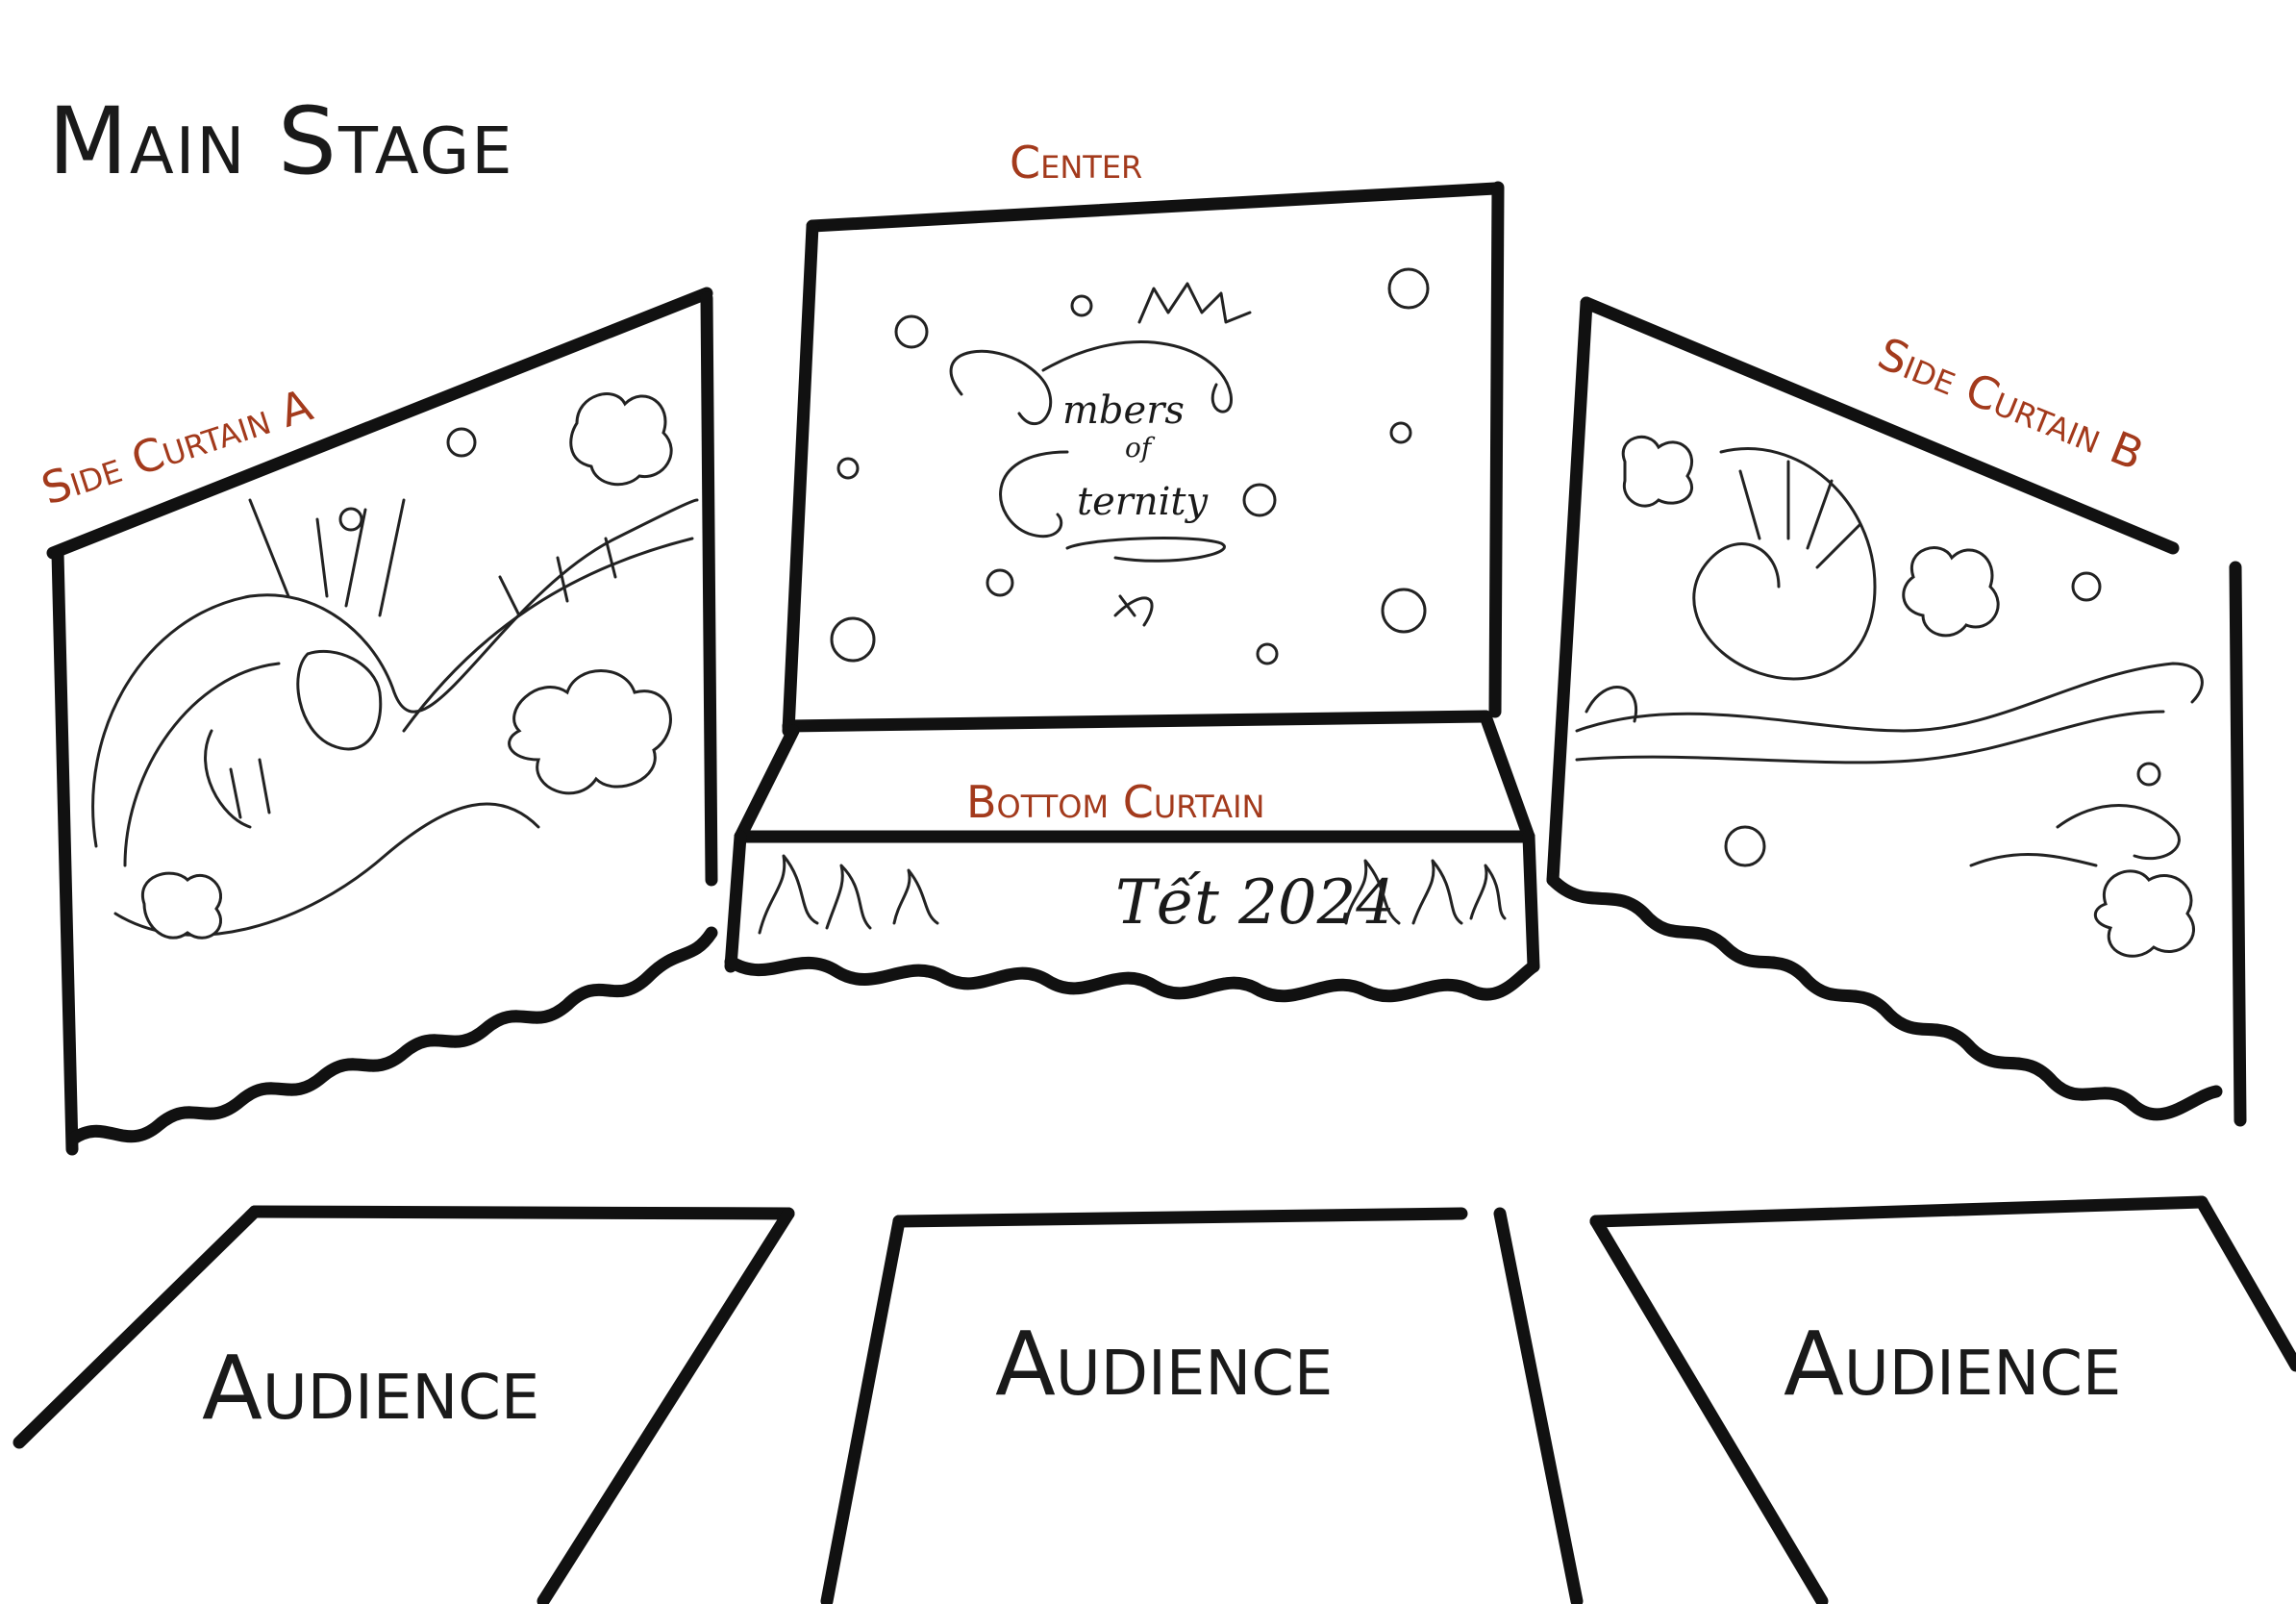 The image size is (2296, 1604). What do you see at coordinates (1889, 657) in the screenshot?
I see `dragon-b-illustration` at bounding box center [1889, 657].